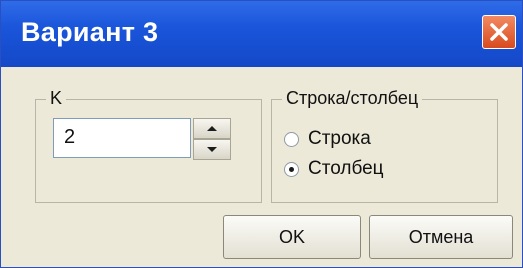  I want to click on spin-up-button, so click(212, 128).